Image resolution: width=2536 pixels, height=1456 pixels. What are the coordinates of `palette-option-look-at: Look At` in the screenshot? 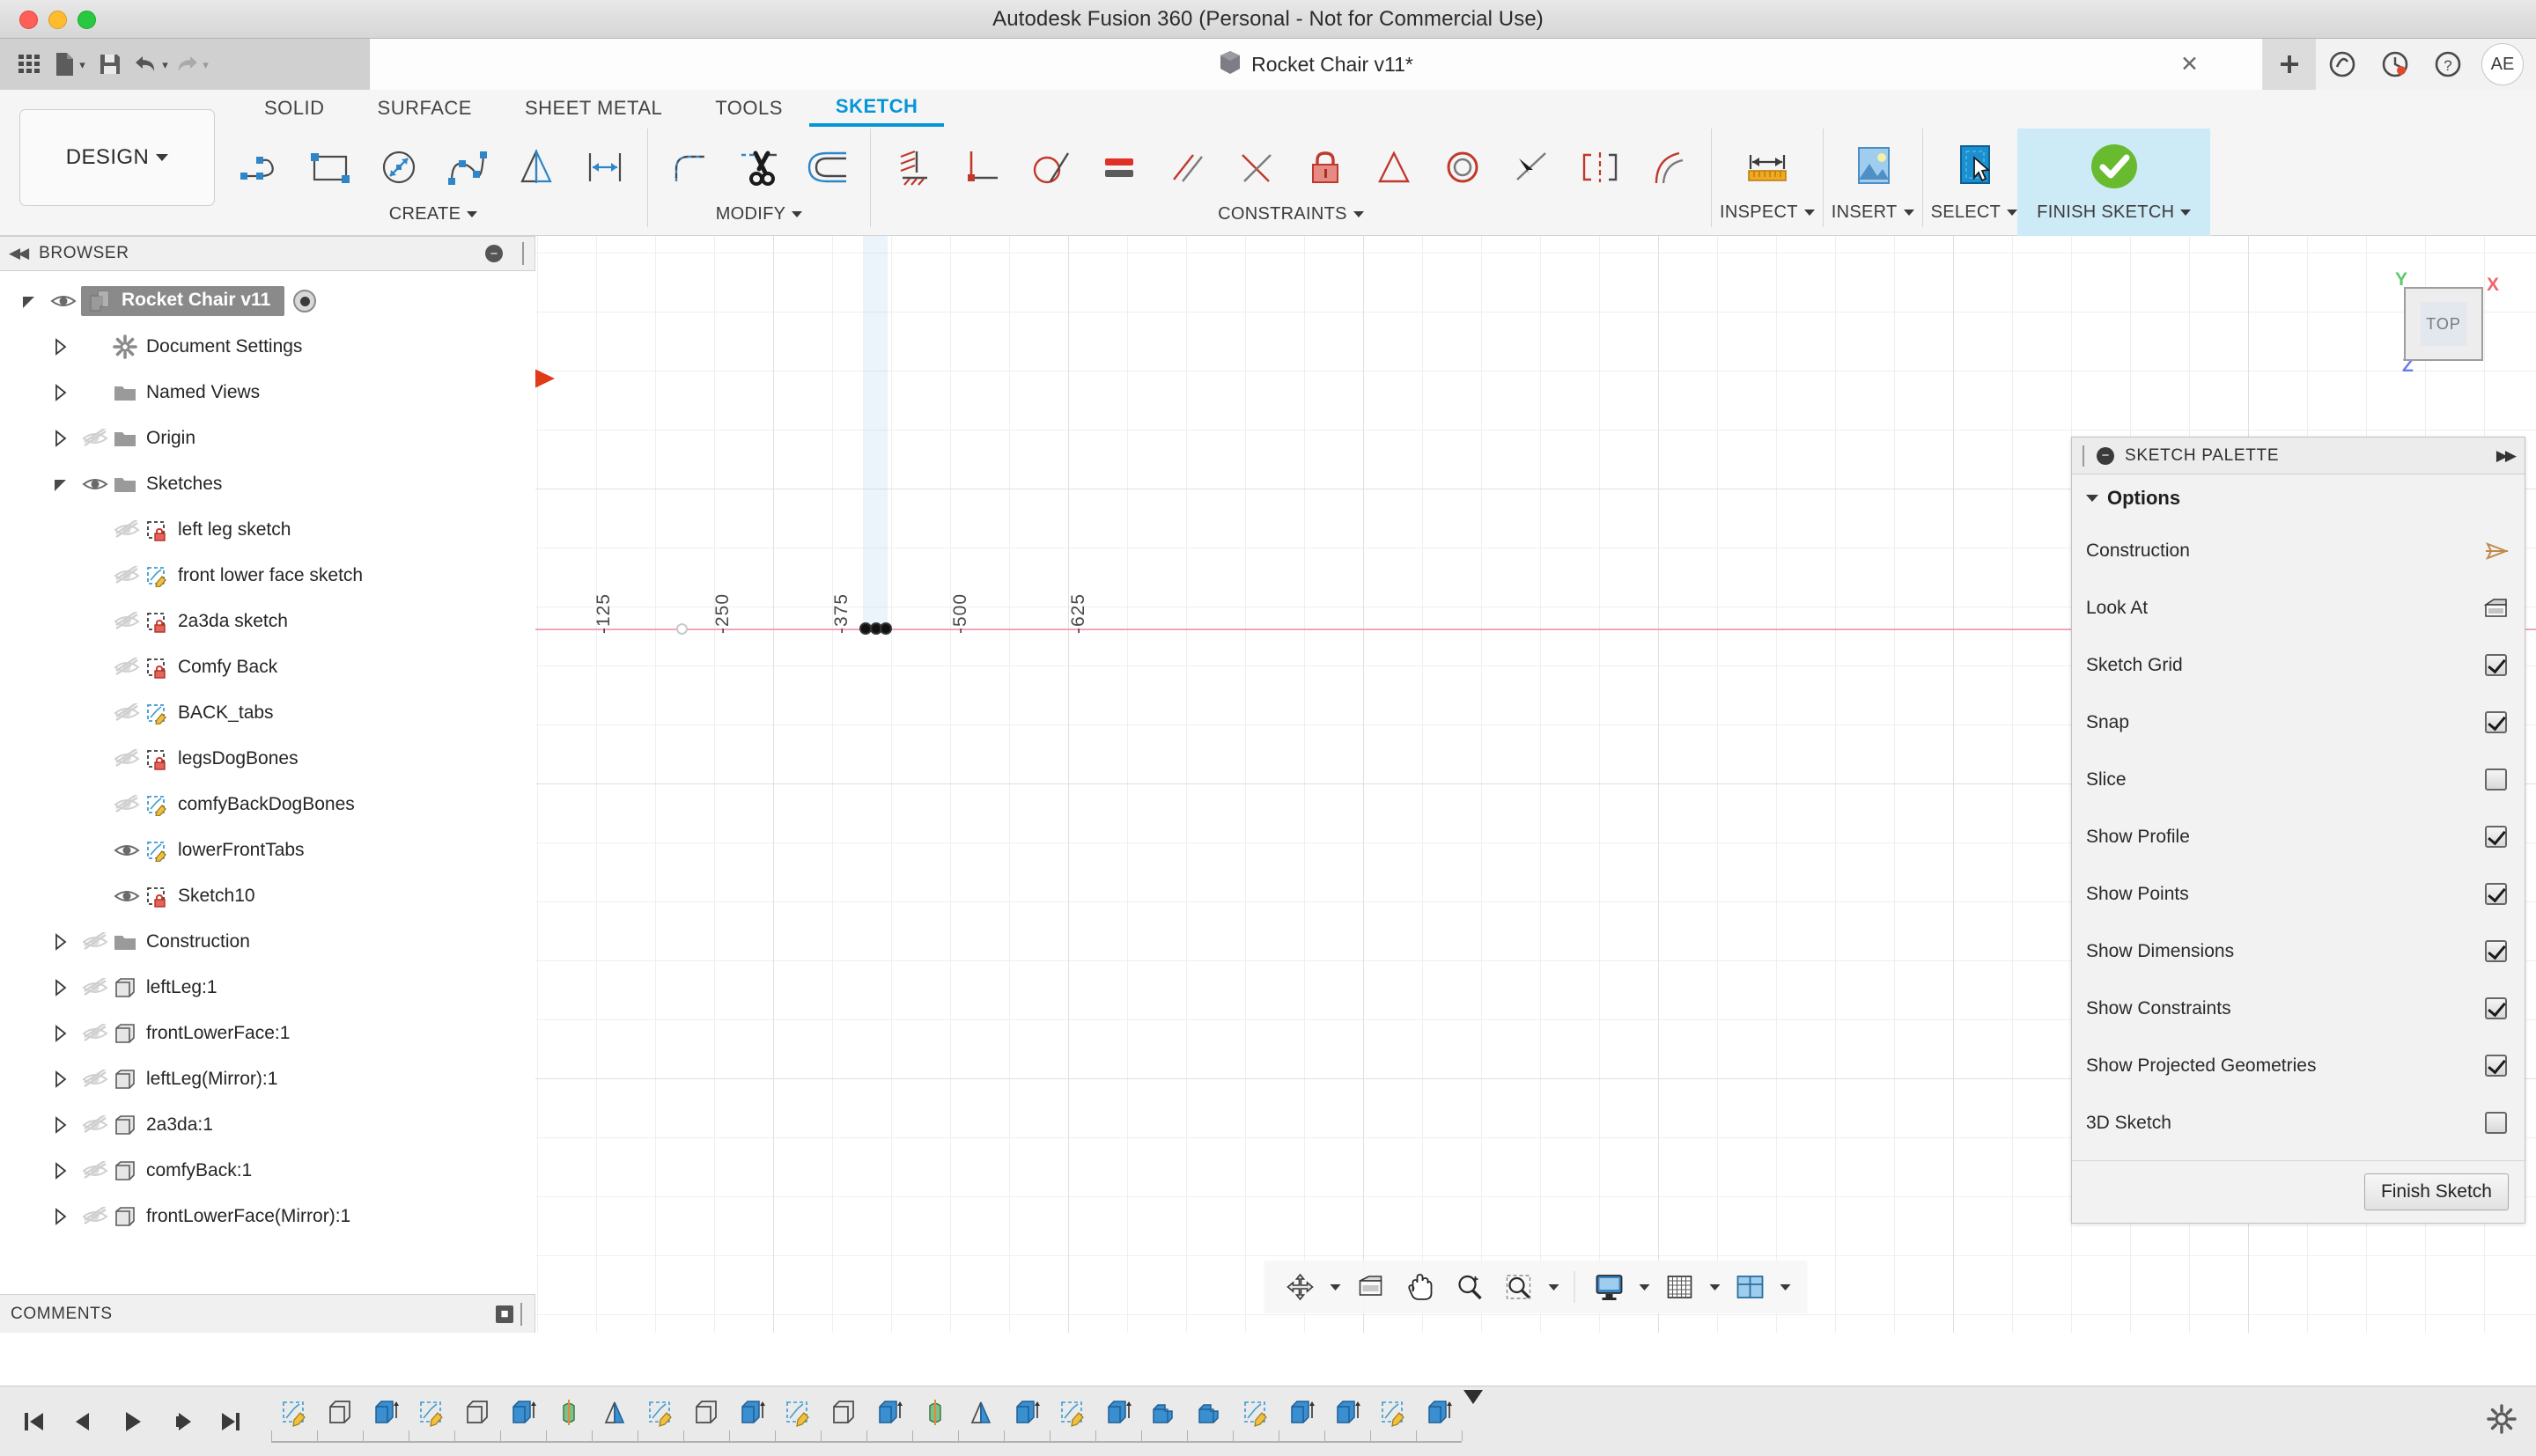 It's located at (2298, 607).